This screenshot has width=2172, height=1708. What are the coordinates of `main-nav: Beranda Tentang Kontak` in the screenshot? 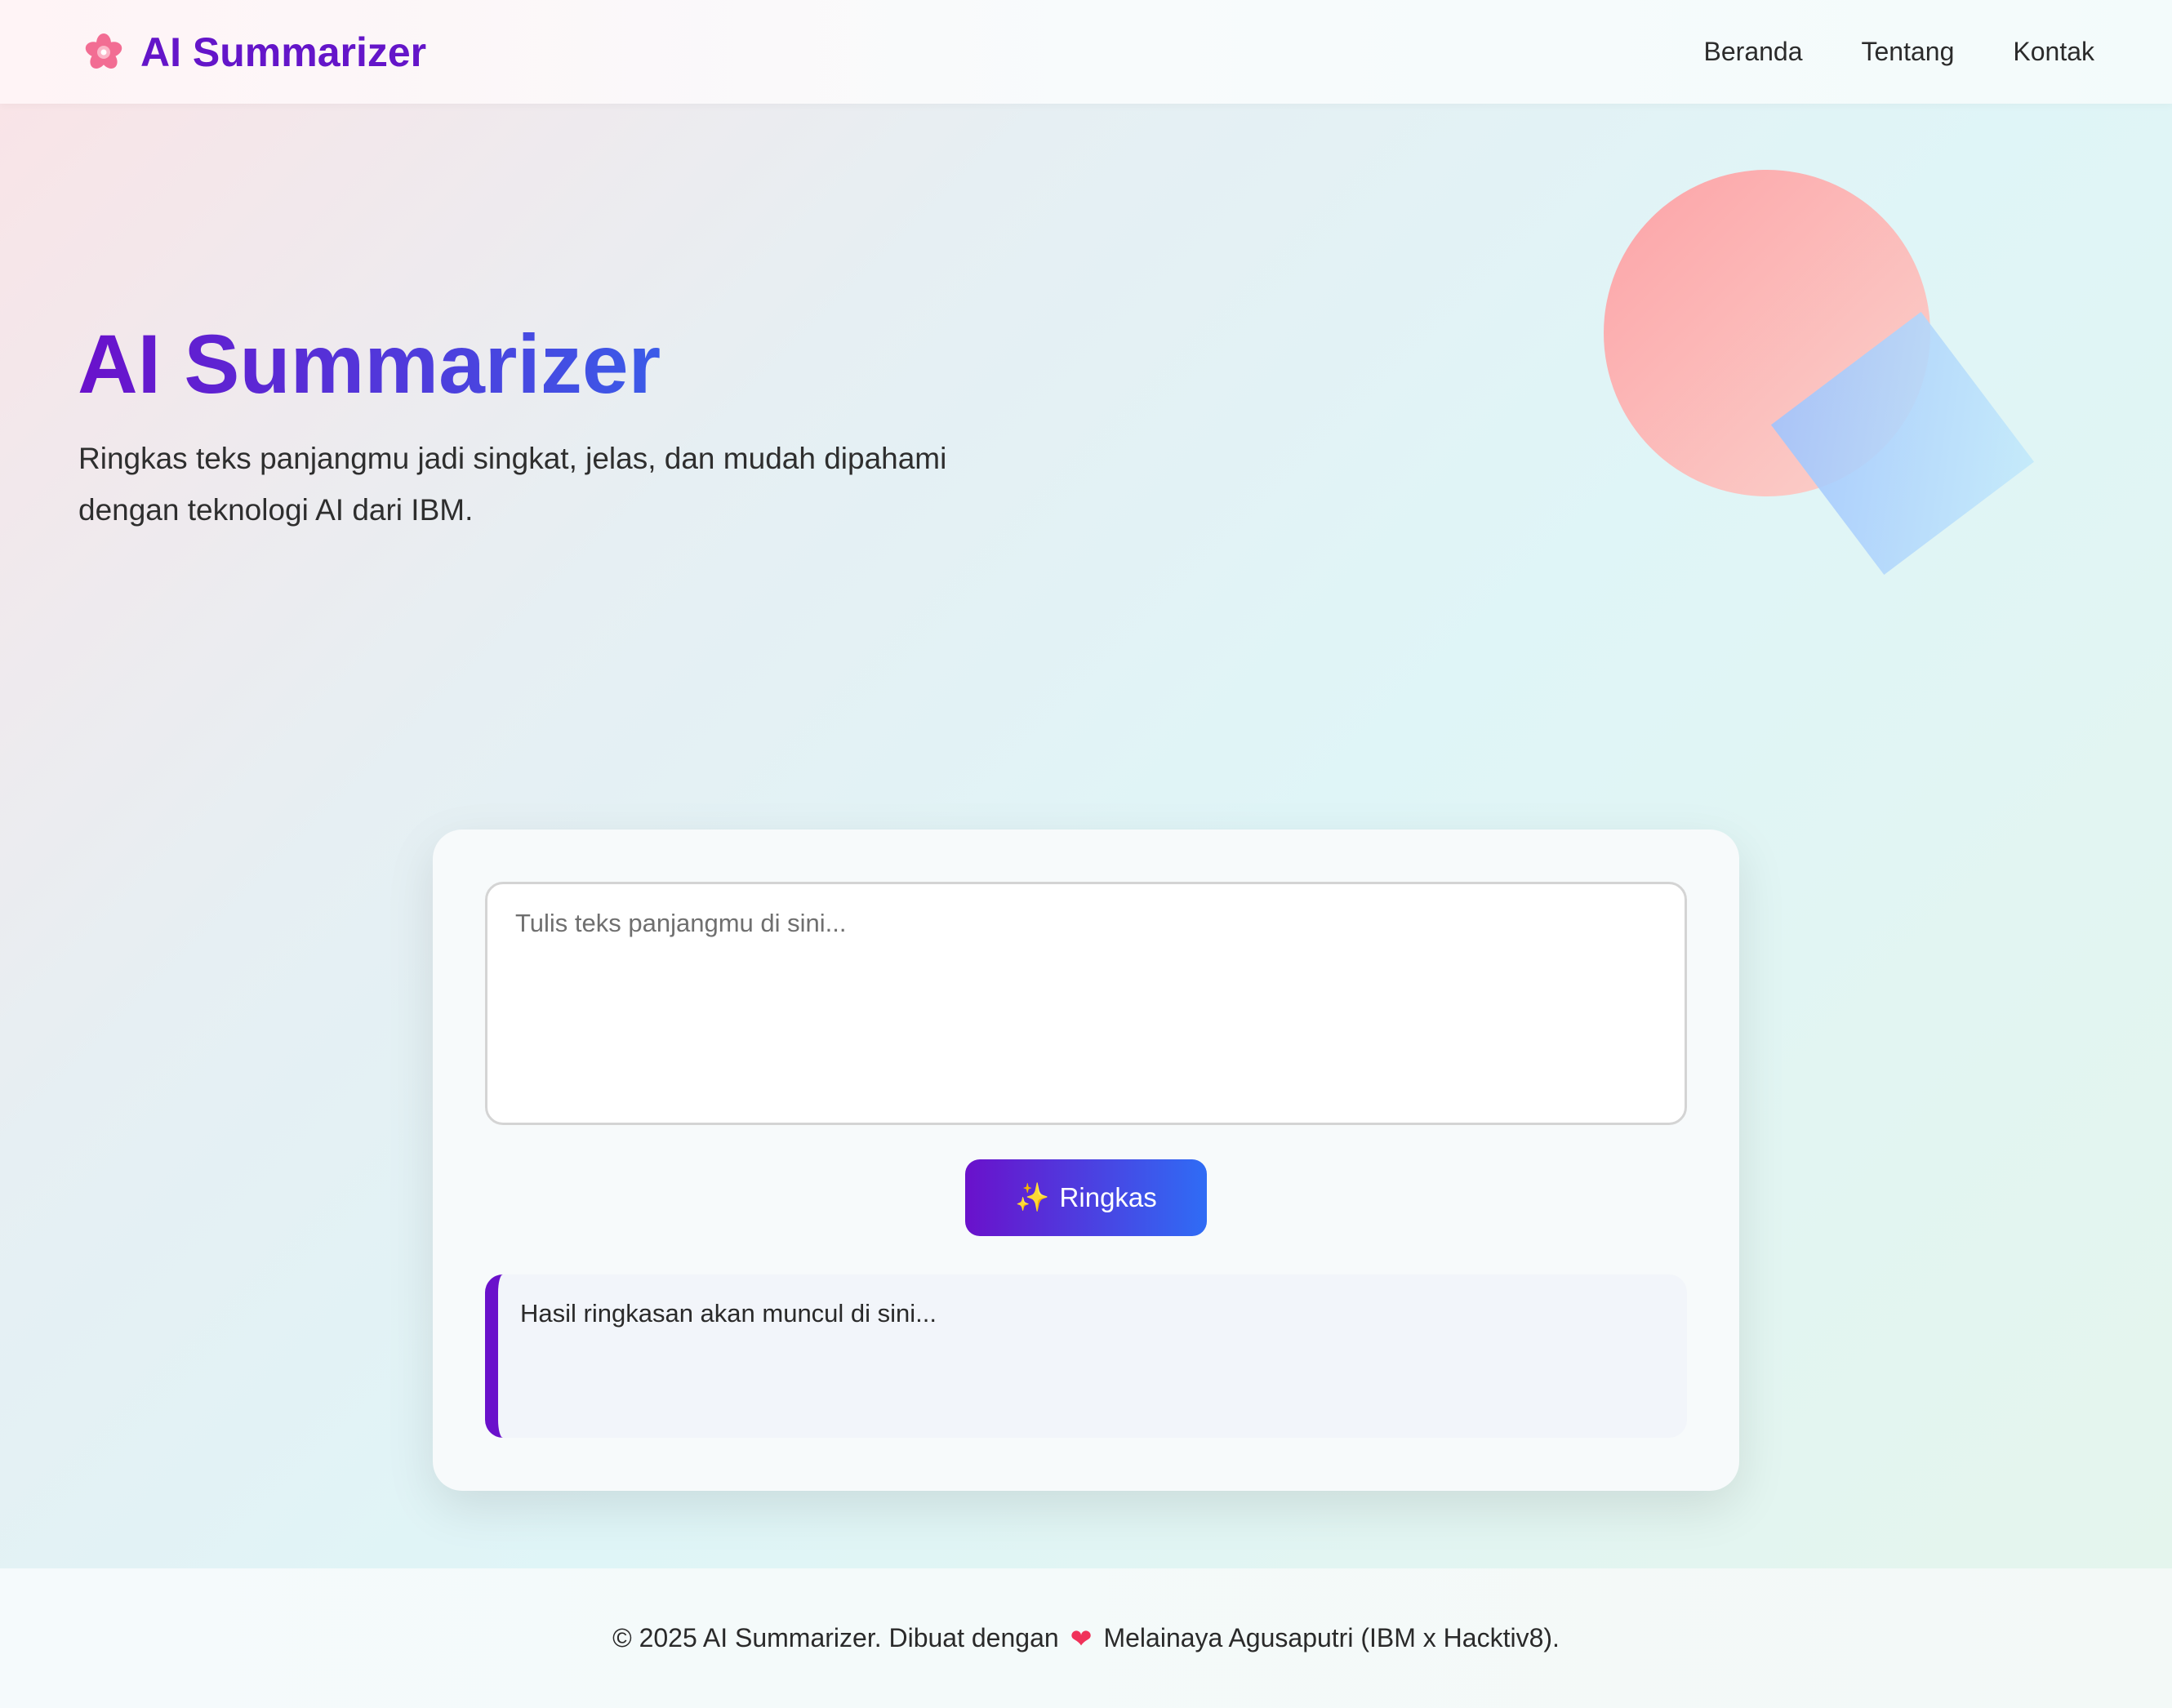 It's located at (1899, 52).